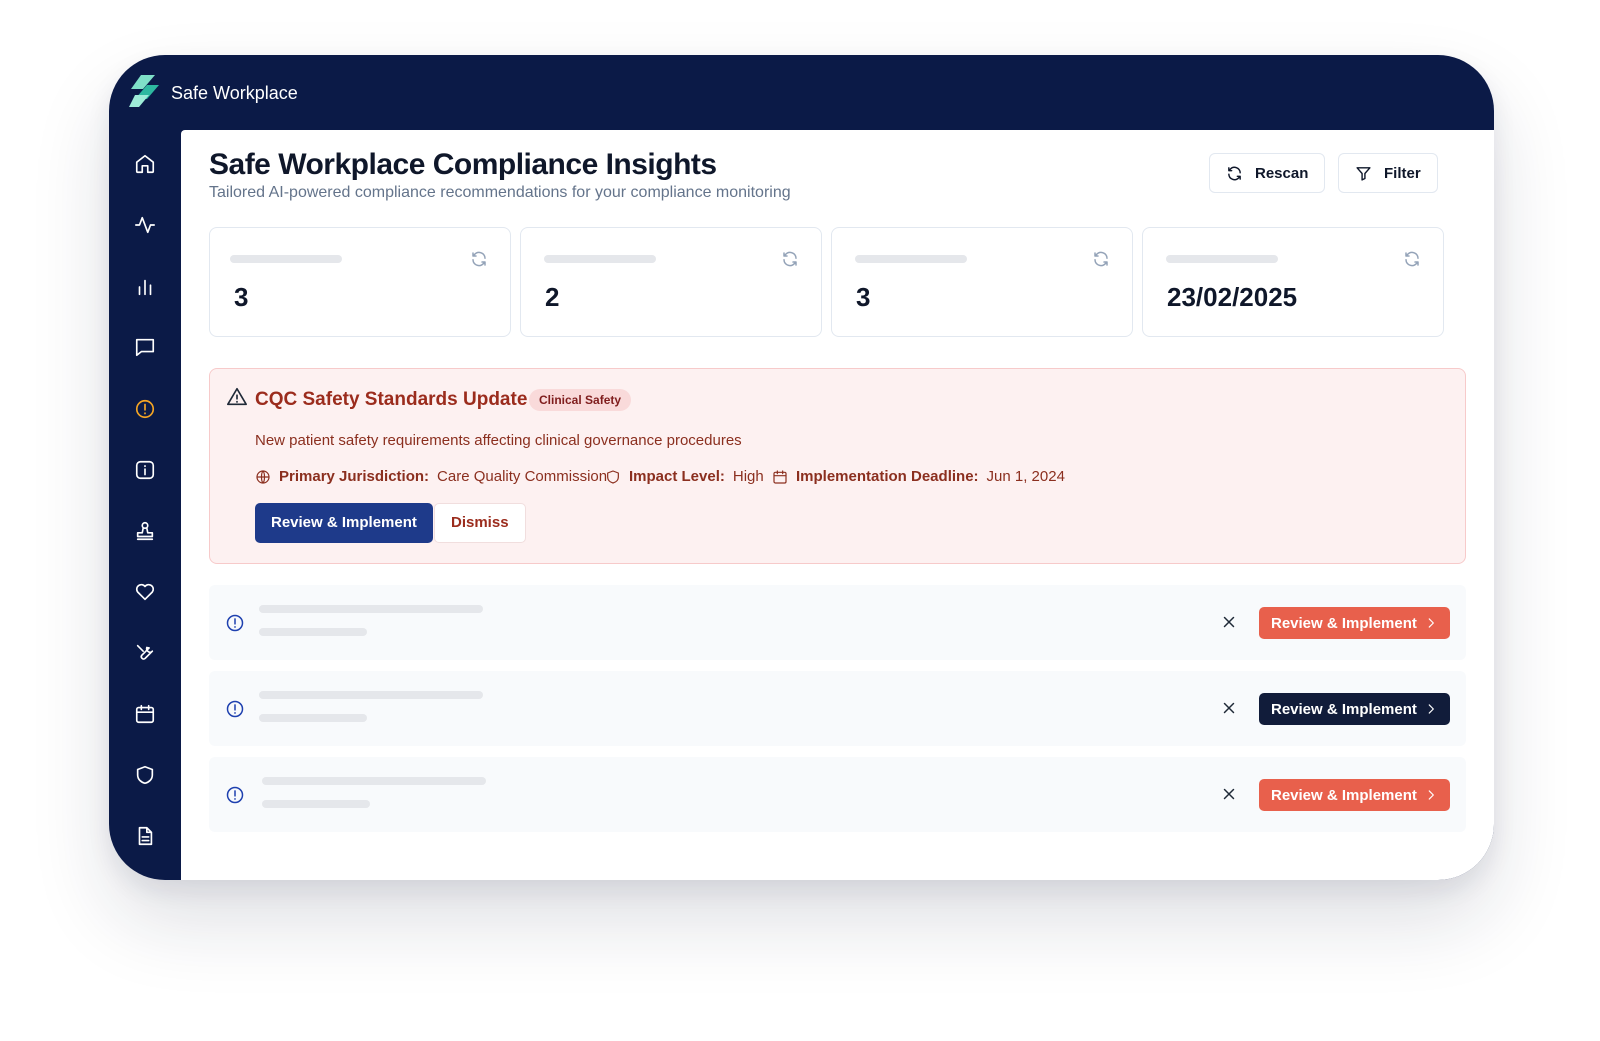 The height and width of the screenshot is (1041, 1600). I want to click on dismiss-button: Dismiss, so click(480, 523).